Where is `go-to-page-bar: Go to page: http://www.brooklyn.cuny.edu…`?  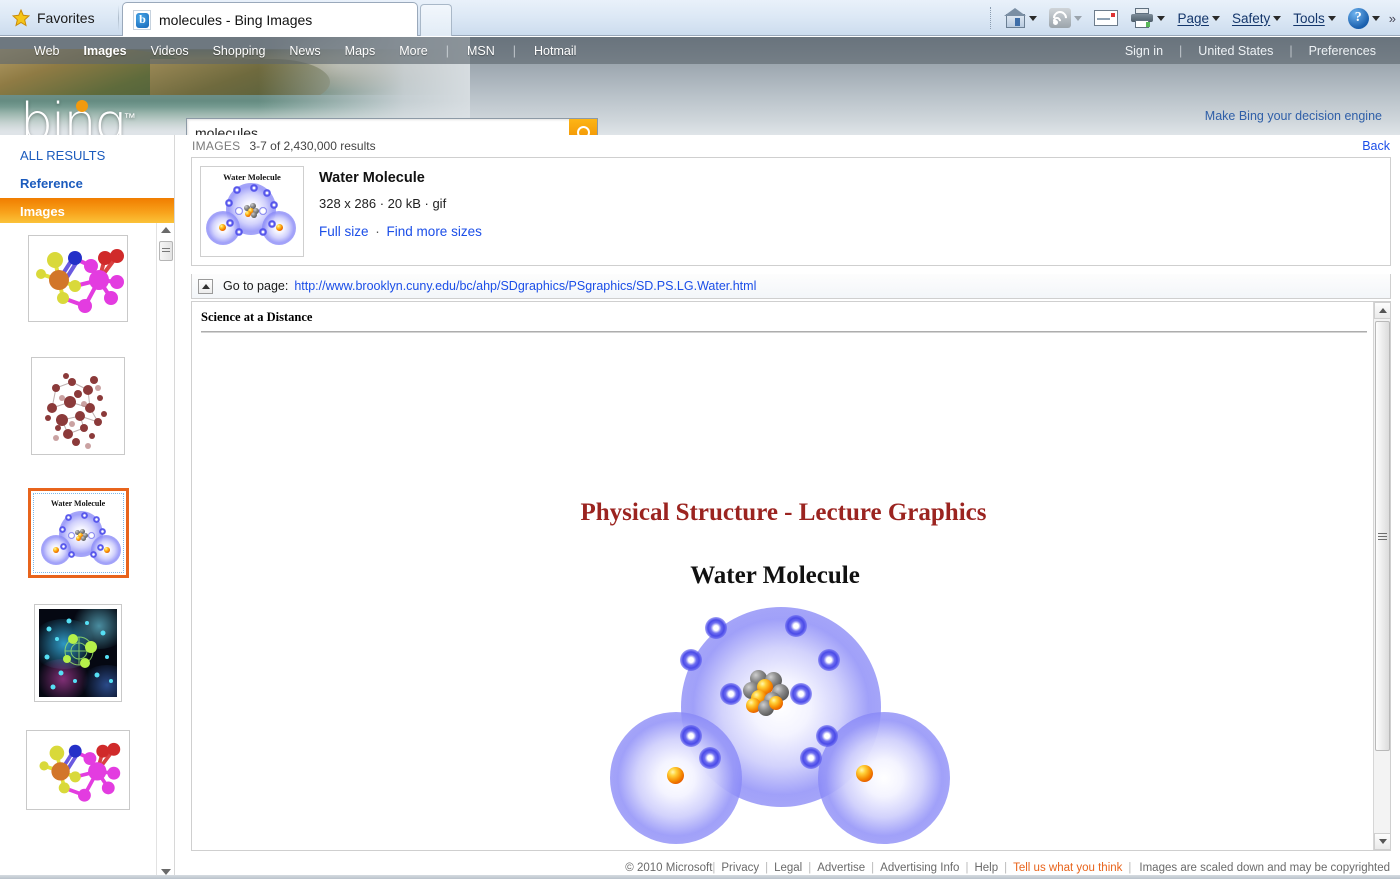
go-to-page-bar: Go to page: http://www.brooklyn.cuny.edu… is located at coordinates (791, 286).